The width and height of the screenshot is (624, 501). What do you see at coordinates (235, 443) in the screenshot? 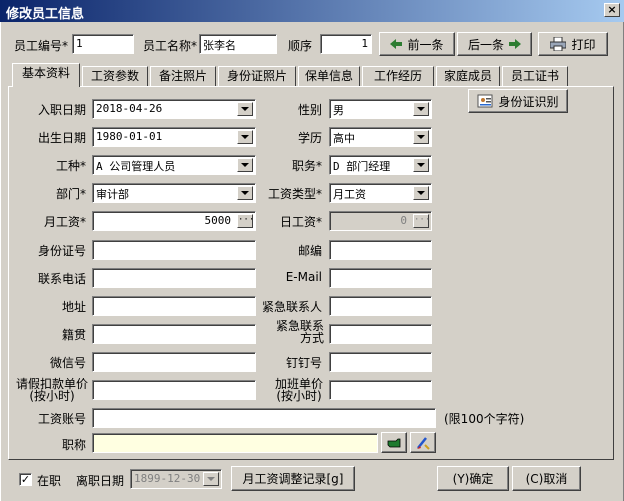
I see `title-input` at bounding box center [235, 443].